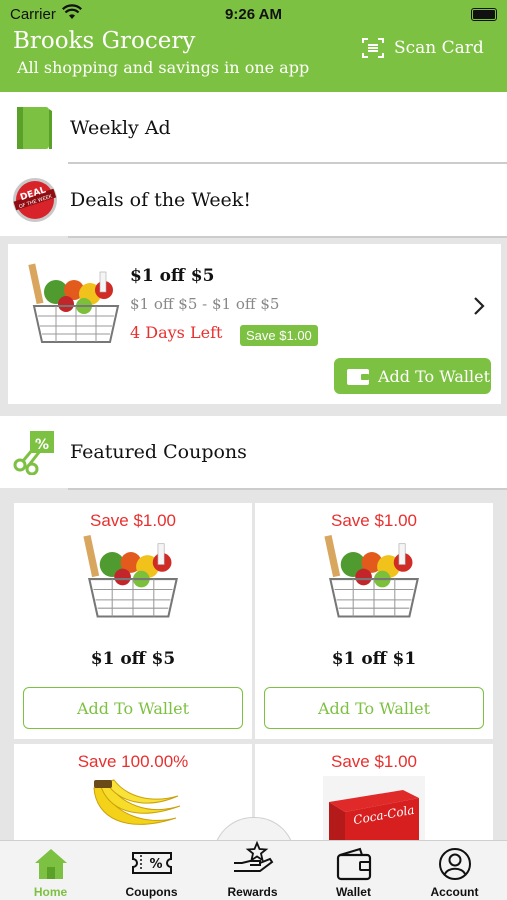  Describe the element at coordinates (158, 452) in the screenshot. I see `featured-coupons-label: Featured Coupons` at that location.